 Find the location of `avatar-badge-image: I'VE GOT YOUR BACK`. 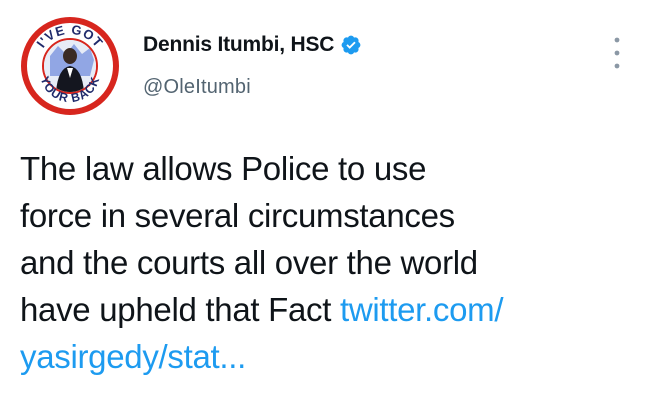

avatar-badge-image: I'VE GOT YOUR BACK is located at coordinates (70, 66).